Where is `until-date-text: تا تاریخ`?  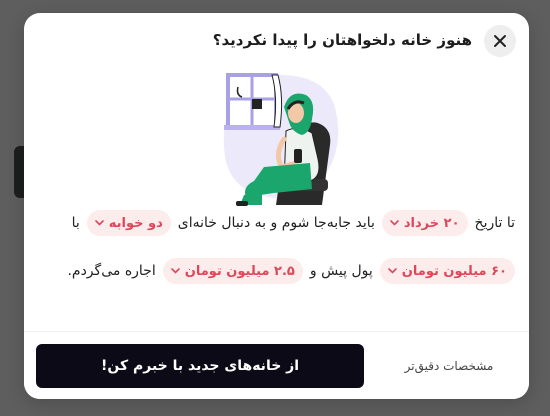 until-date-text: تا تاریخ is located at coordinates (494, 223).